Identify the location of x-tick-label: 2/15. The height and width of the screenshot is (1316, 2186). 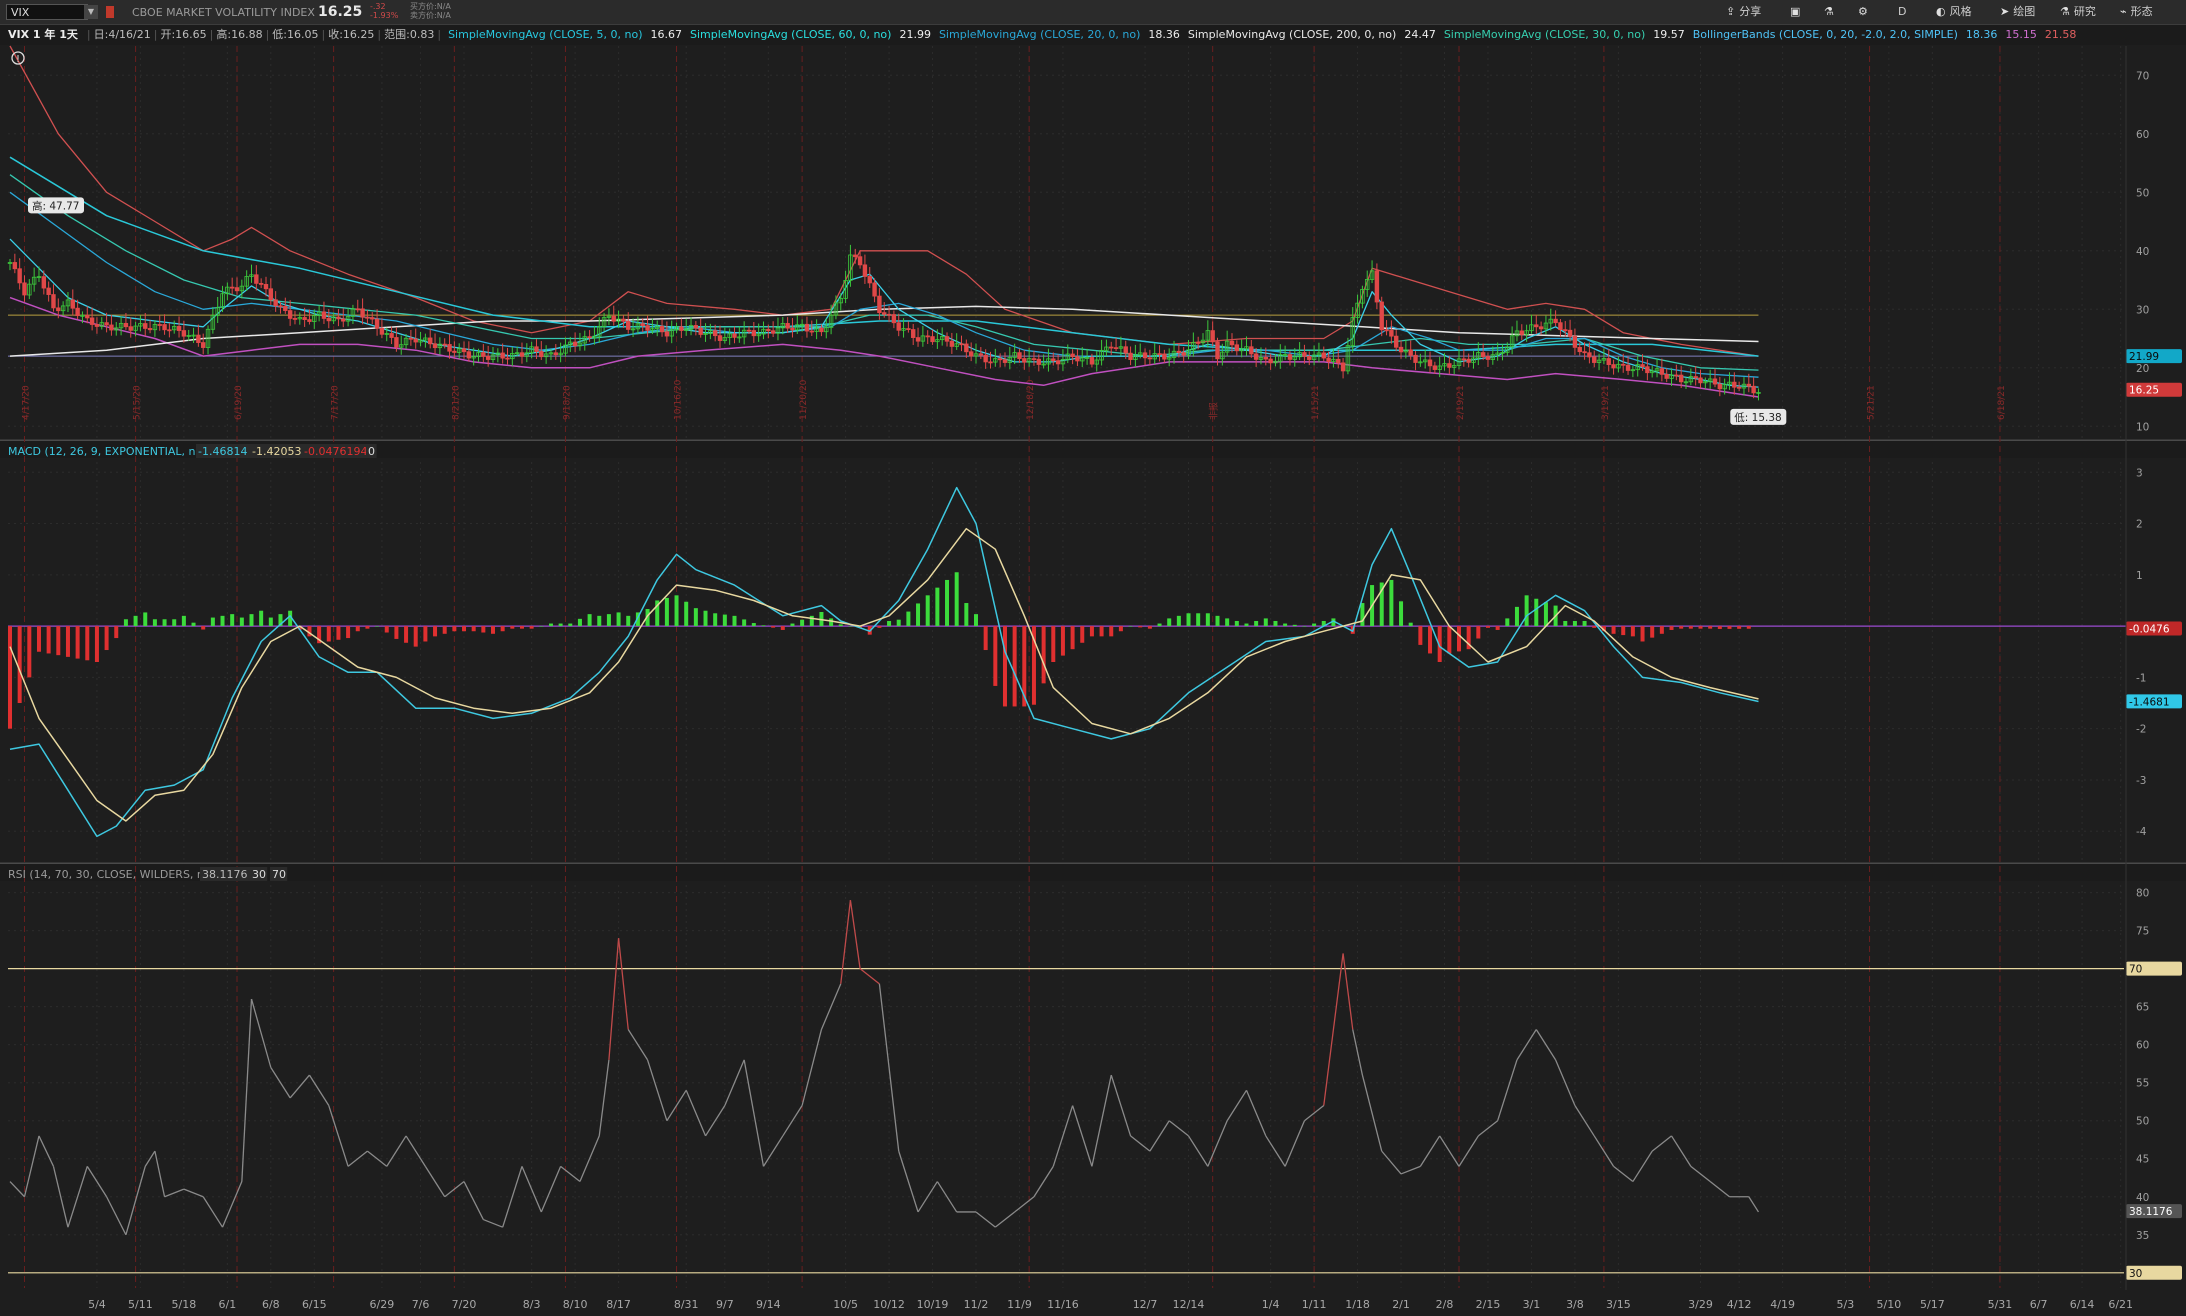
(1488, 1304).